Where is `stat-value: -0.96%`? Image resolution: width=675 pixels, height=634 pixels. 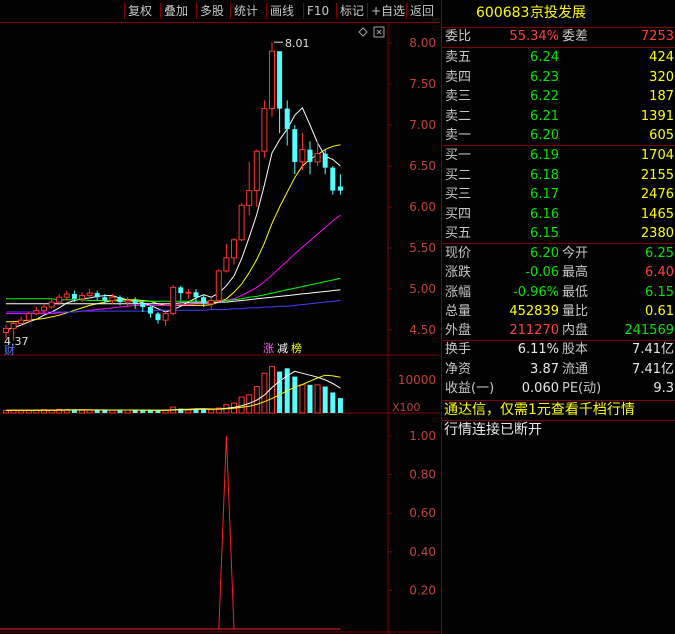
stat-value: -0.96% is located at coordinates (536, 292).